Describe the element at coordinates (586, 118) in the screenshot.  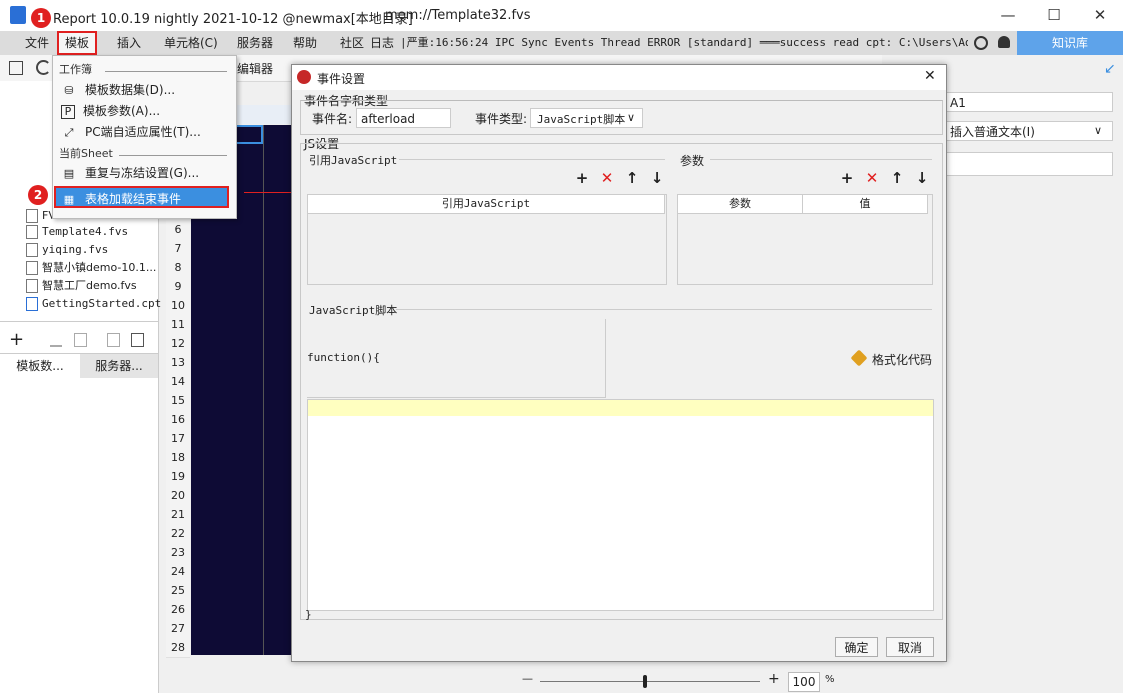
I see `event-type-select: JavaScript脚本 ∨` at that location.